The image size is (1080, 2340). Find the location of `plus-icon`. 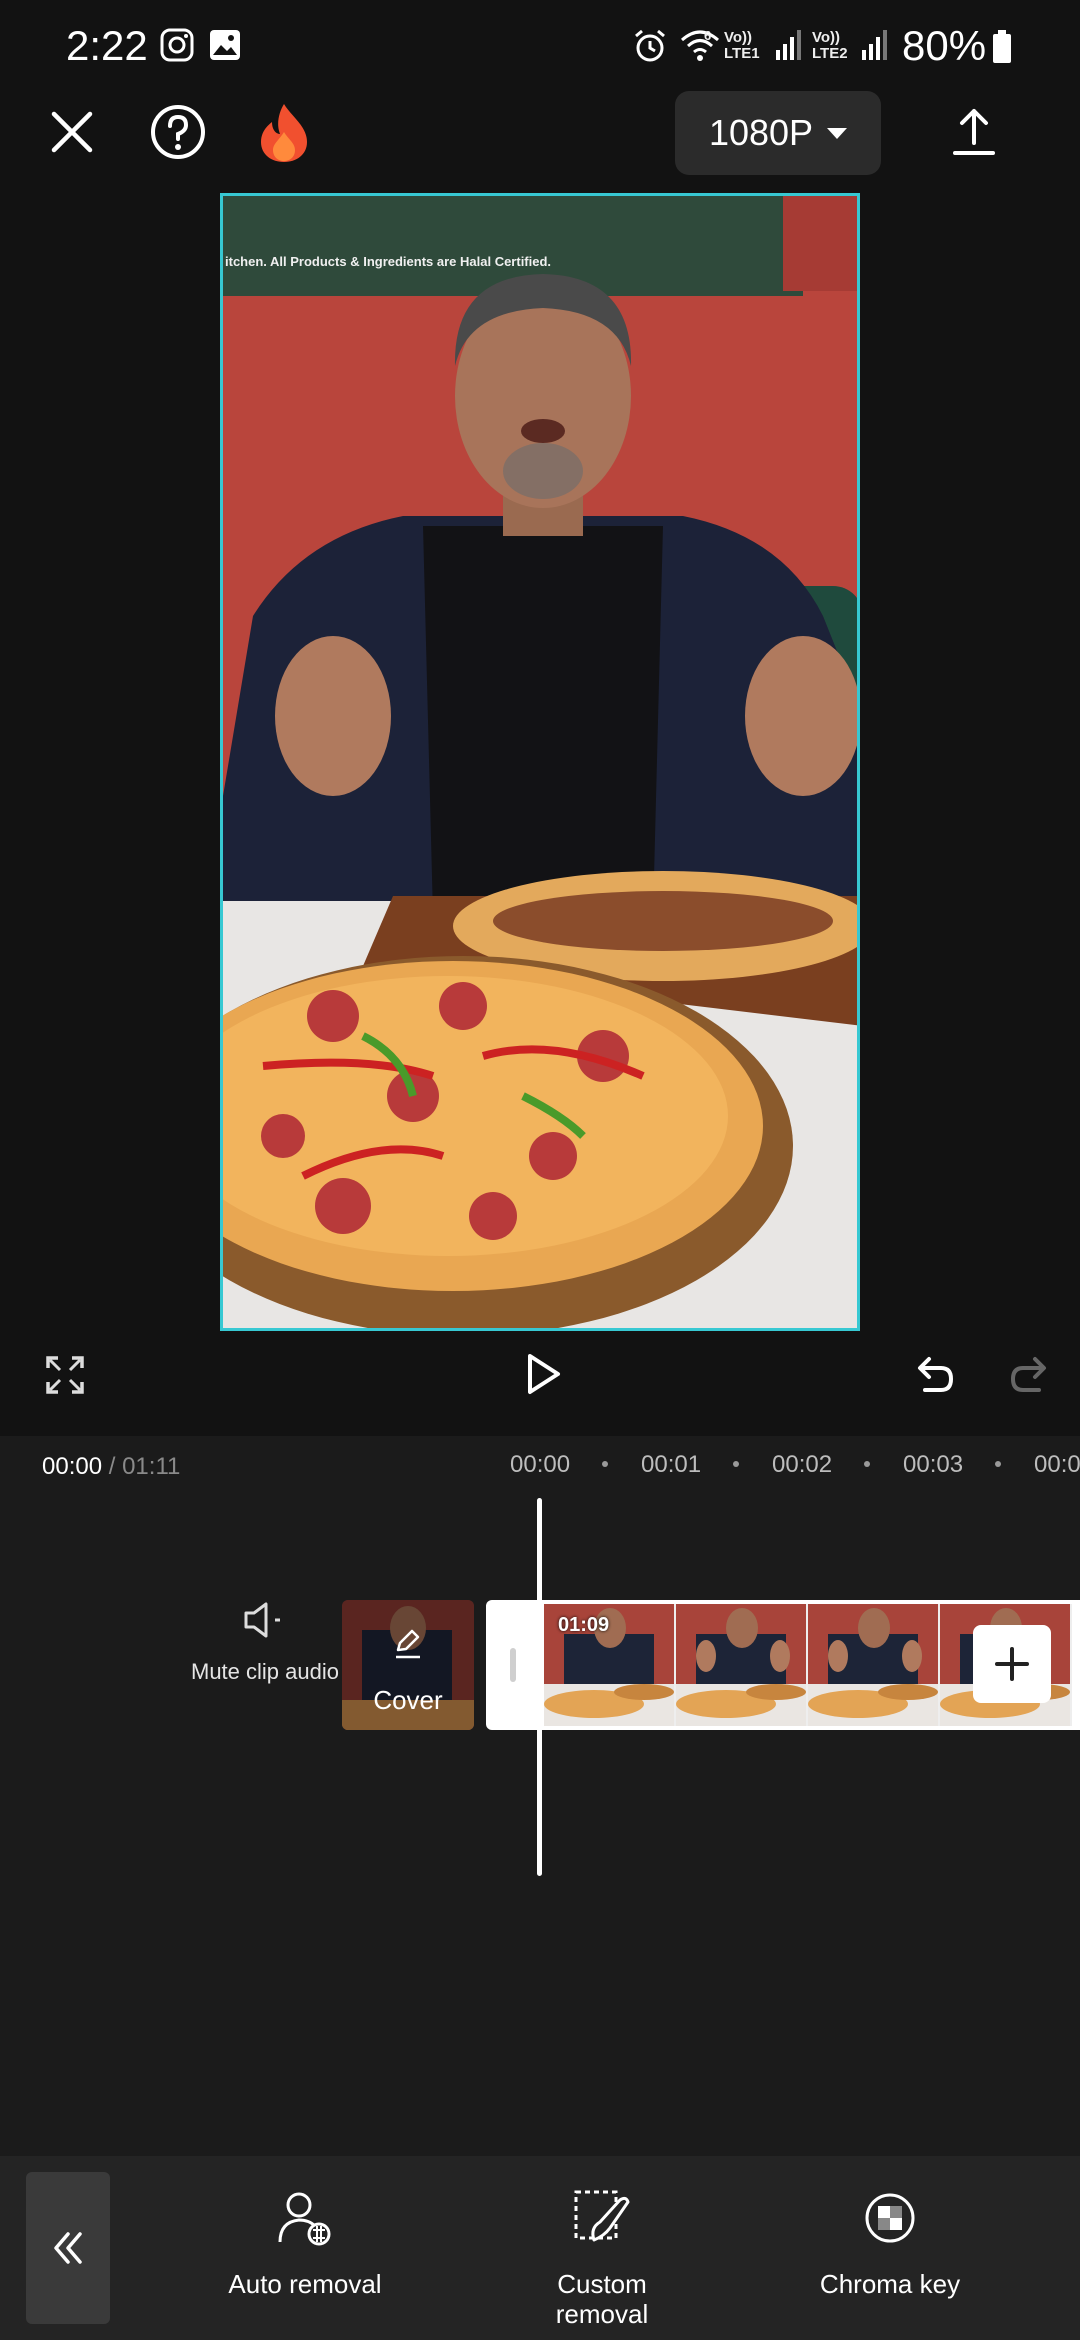

plus-icon is located at coordinates (1012, 1664).